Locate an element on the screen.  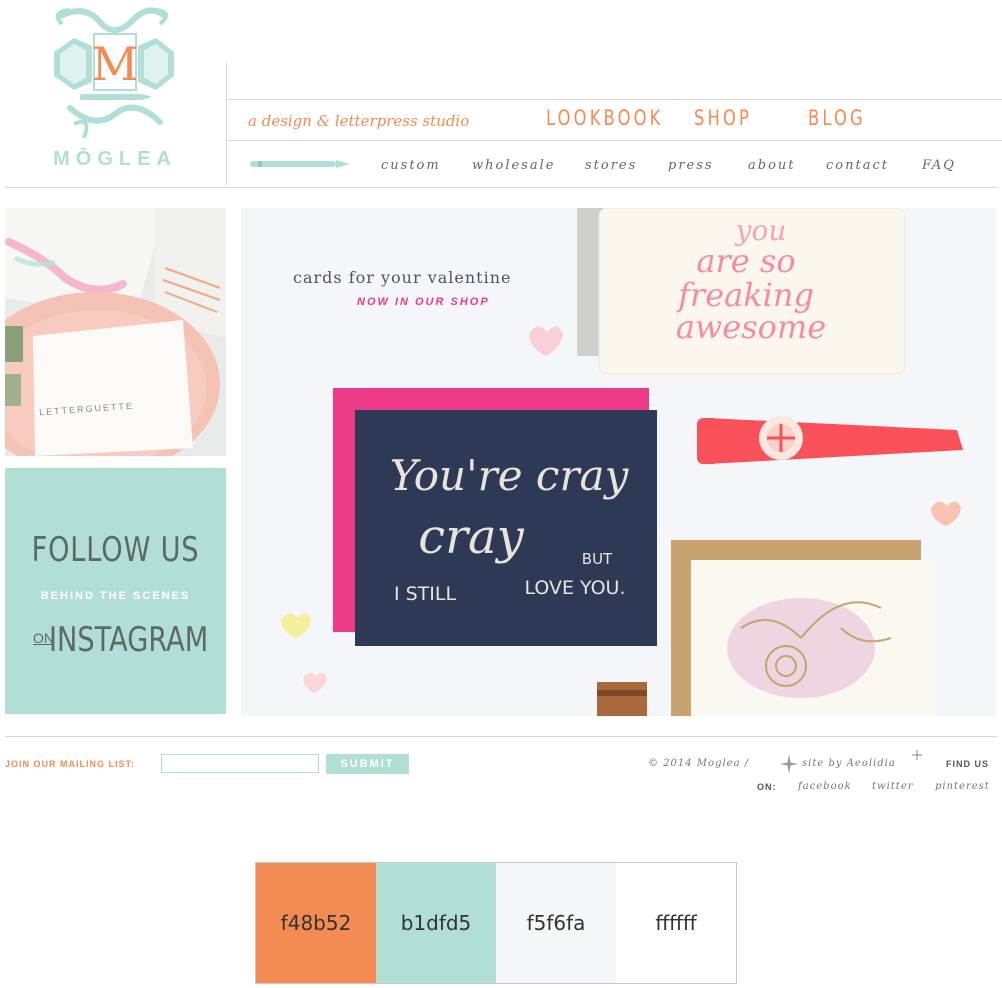
nav-lookbook: LOOKBOOK is located at coordinates (605, 118).